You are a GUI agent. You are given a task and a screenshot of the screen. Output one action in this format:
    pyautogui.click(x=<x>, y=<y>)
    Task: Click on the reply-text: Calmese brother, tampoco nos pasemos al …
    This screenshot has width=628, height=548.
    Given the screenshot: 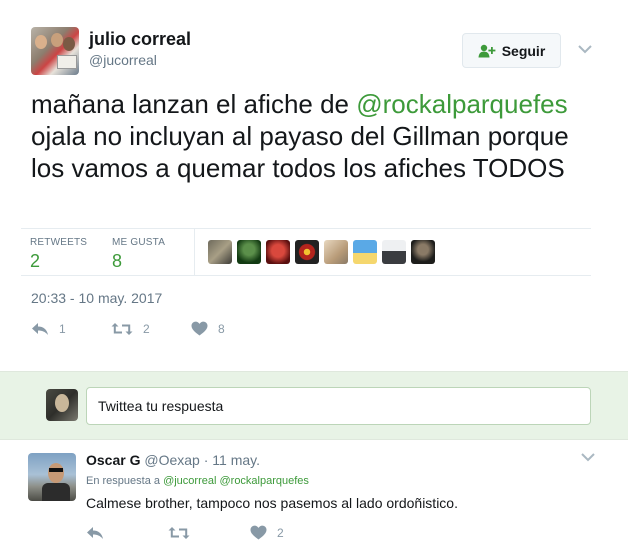 What is the action you would take?
    pyautogui.click(x=272, y=503)
    